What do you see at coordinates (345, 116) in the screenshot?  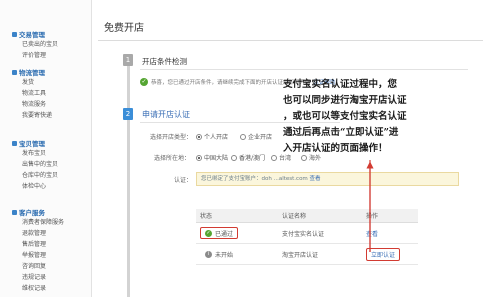 I see `annotation-line: ，或也可以等支付宝实名认证` at bounding box center [345, 116].